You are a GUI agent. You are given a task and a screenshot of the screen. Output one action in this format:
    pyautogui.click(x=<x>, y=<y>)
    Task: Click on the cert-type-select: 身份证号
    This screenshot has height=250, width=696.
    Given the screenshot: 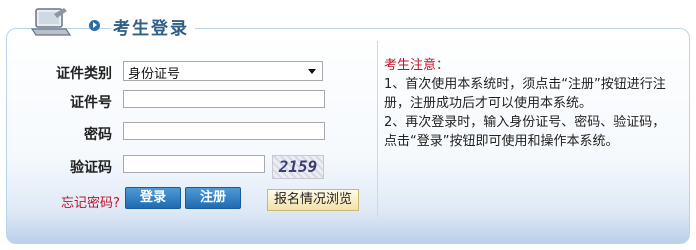 What is the action you would take?
    pyautogui.click(x=223, y=71)
    